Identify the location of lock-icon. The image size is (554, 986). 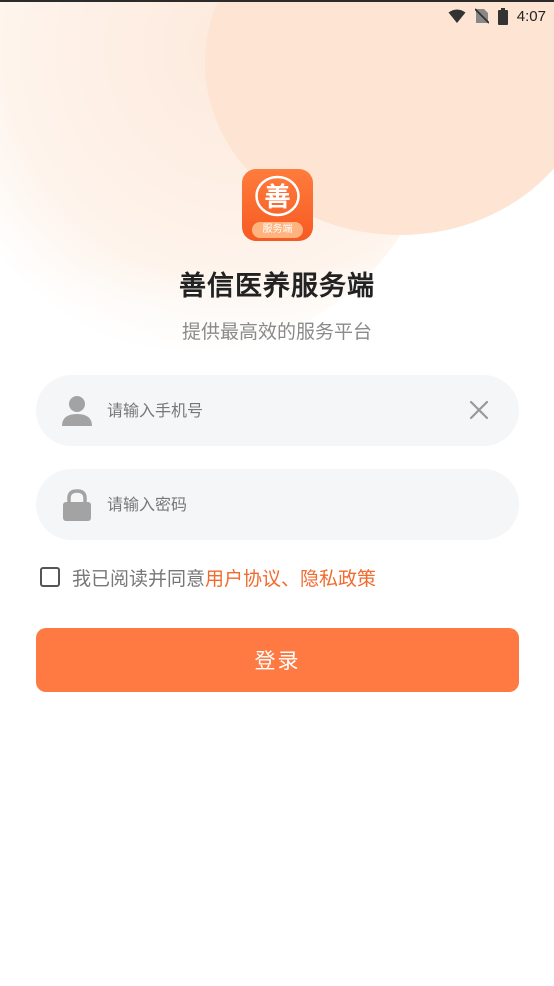
(77, 505).